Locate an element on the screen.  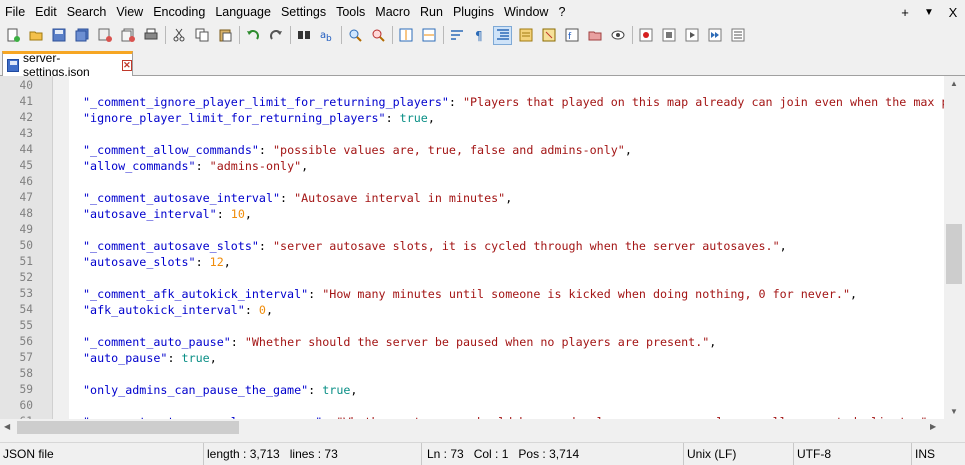
function-list-button: f is located at coordinates (571, 35).